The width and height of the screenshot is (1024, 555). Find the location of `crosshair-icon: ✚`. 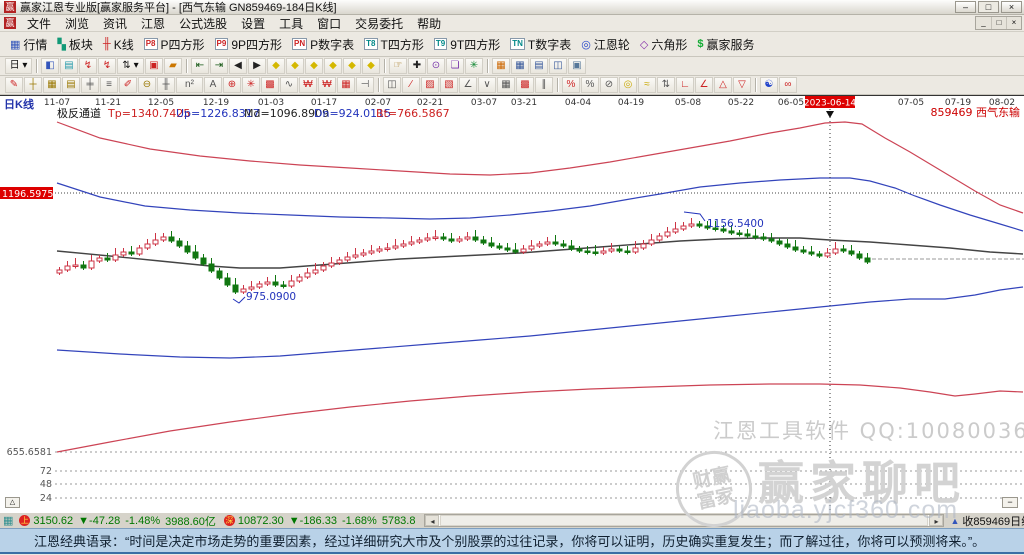

crosshair-icon: ✚ is located at coordinates (417, 66).